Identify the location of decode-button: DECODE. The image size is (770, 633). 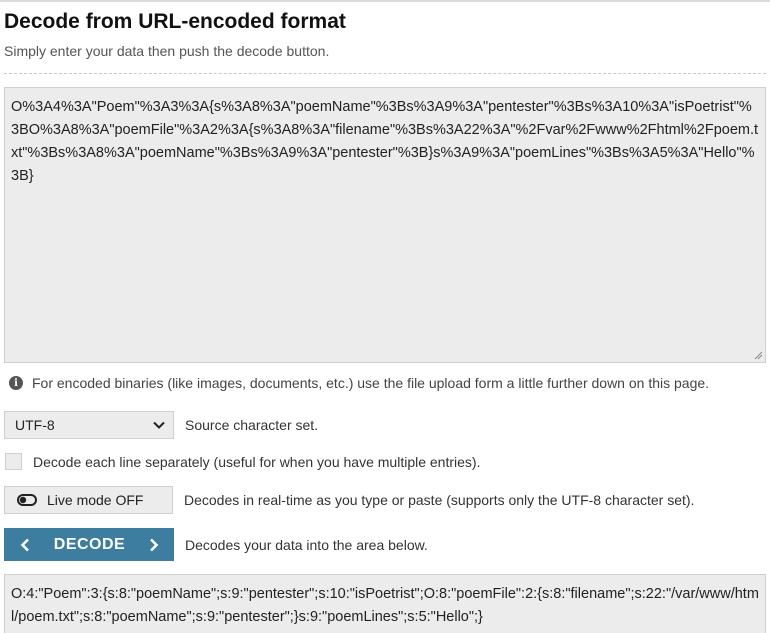
(89, 544).